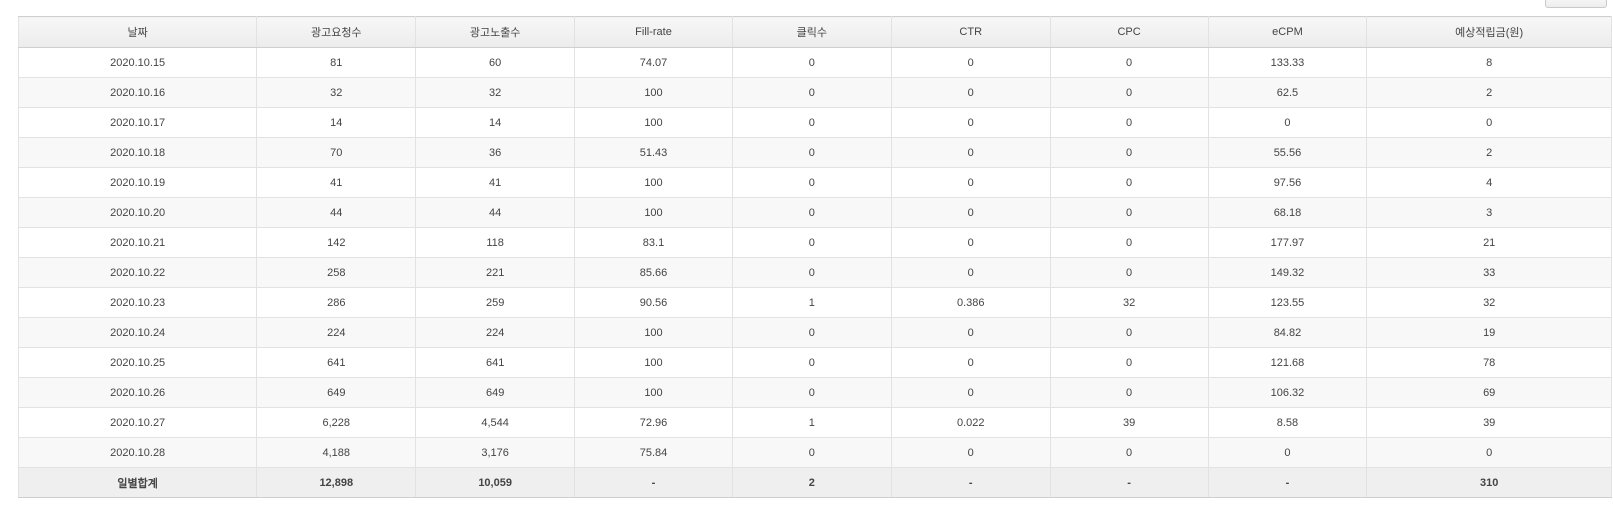  Describe the element at coordinates (495, 182) in the screenshot. I see `ad-impressions-cell: 41` at that location.